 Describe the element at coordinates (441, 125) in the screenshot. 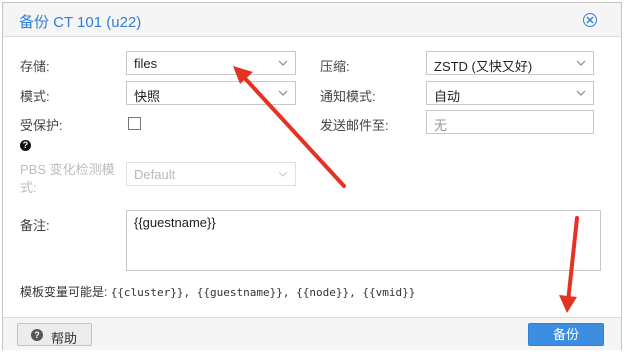

I see `send-mail-placeholder: 无` at that location.